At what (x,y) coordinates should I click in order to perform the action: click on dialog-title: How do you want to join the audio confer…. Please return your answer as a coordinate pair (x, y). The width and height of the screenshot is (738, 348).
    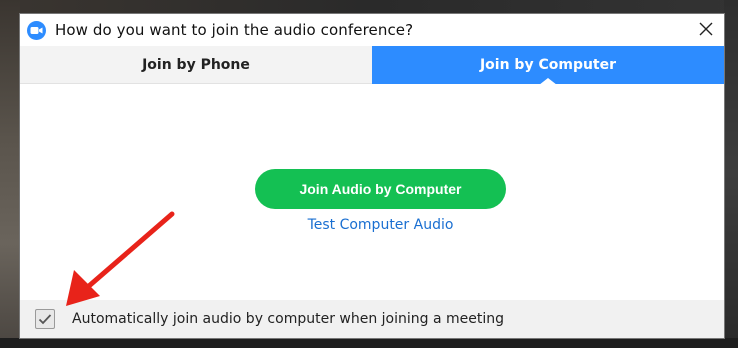
    Looking at the image, I should click on (234, 30).